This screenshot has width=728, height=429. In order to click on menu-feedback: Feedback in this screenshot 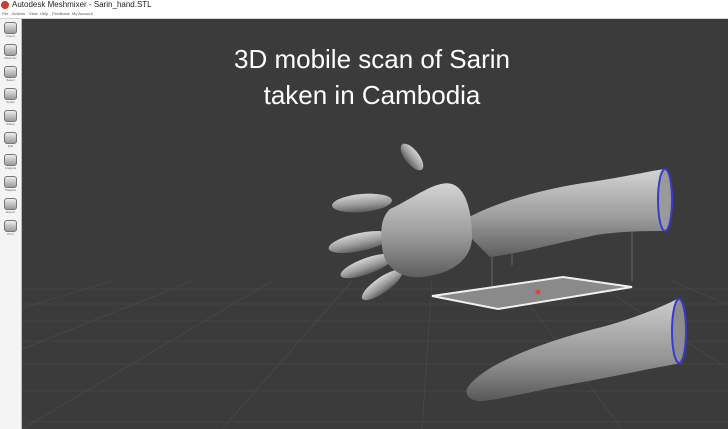, I will do `click(61, 14)`.